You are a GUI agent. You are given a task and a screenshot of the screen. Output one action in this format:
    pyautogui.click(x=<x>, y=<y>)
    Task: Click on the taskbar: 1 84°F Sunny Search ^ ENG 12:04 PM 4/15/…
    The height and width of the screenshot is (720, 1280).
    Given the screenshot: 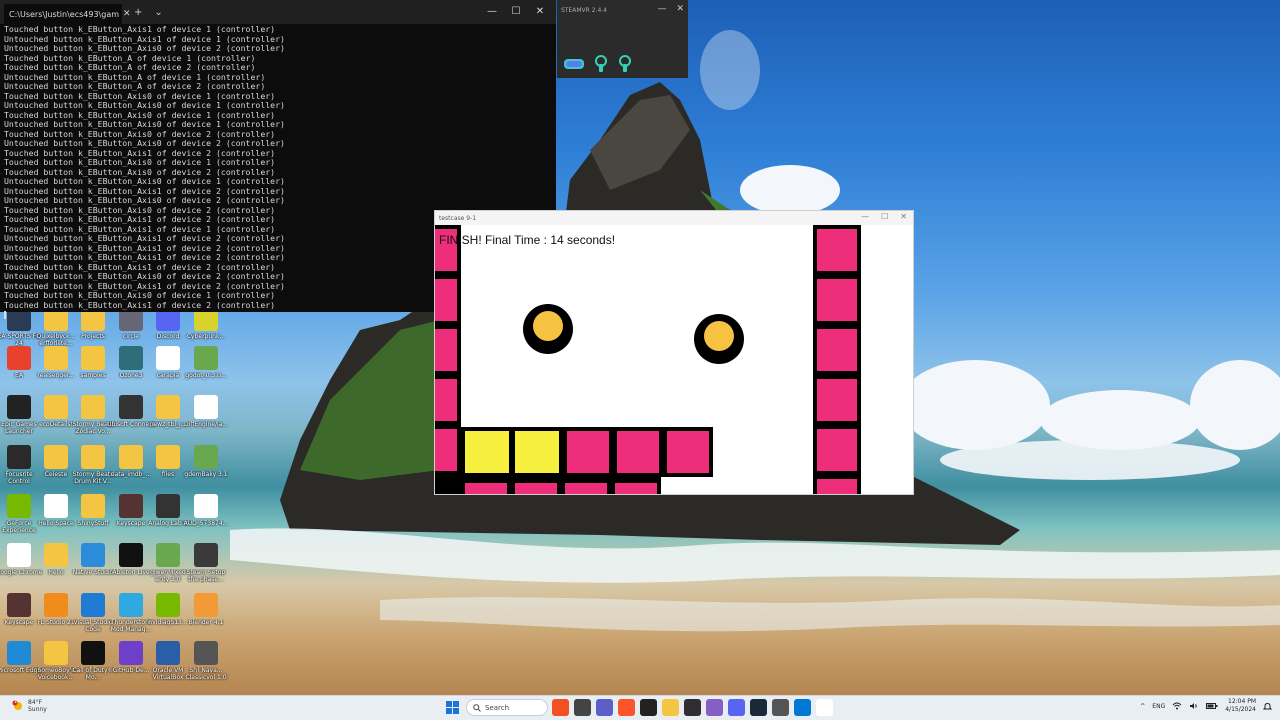 What is the action you would take?
    pyautogui.click(x=640, y=707)
    